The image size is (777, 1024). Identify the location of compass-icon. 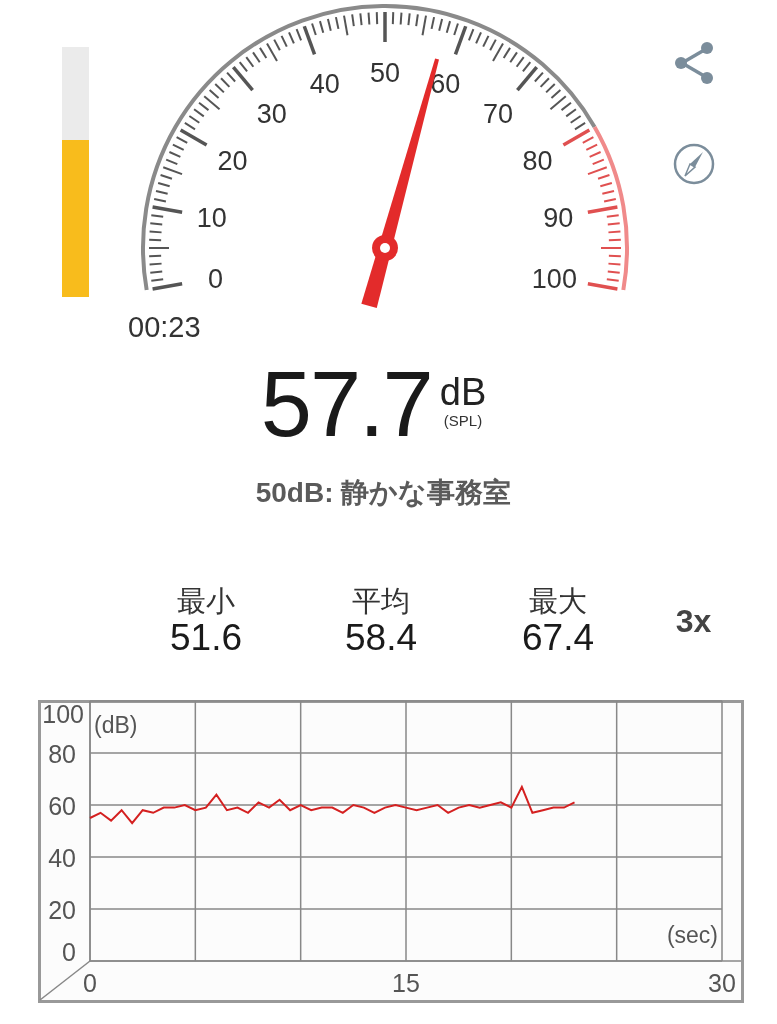
(693, 164).